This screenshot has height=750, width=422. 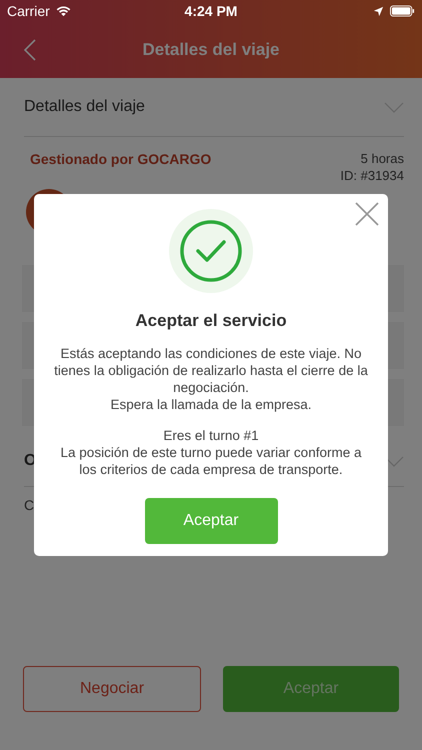 I want to click on dialog-text: Eres el turno #1, so click(x=211, y=435).